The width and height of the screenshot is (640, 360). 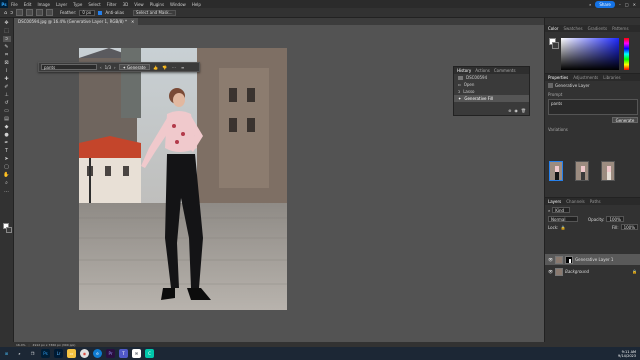 I want to click on subtract-selection-button, so click(x=39, y=12).